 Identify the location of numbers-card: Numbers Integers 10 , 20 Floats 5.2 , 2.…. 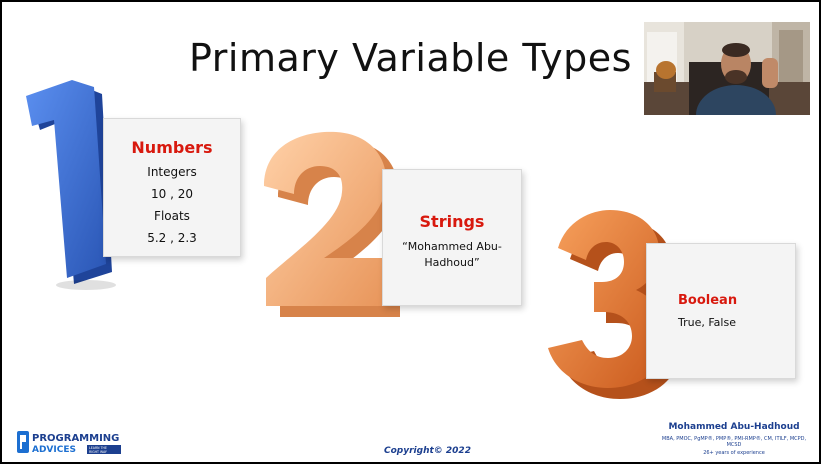
(172, 187).